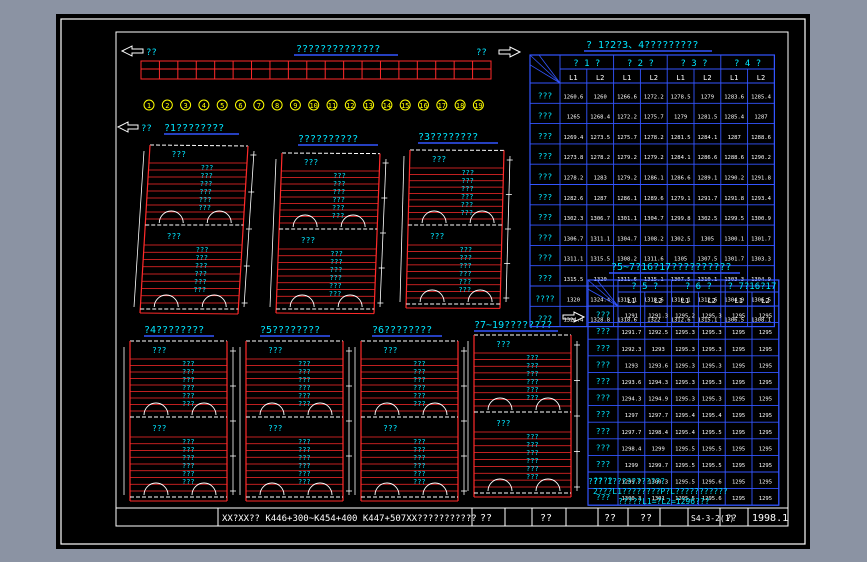 Image resolution: width=867 pixels, height=562 pixels. Describe the element at coordinates (600, 138) in the screenshot. I see `table-1-cell: 1273.5` at that location.